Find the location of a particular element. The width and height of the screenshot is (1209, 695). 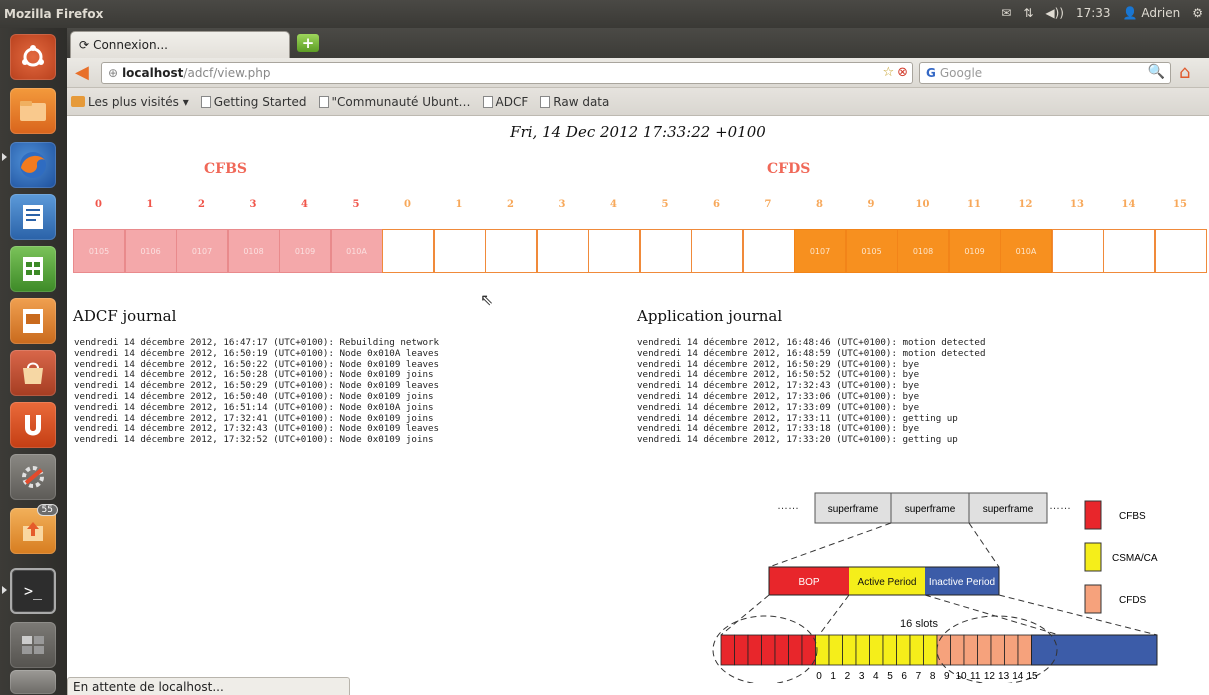

bookmark-raw-data: Raw data is located at coordinates (574, 102).